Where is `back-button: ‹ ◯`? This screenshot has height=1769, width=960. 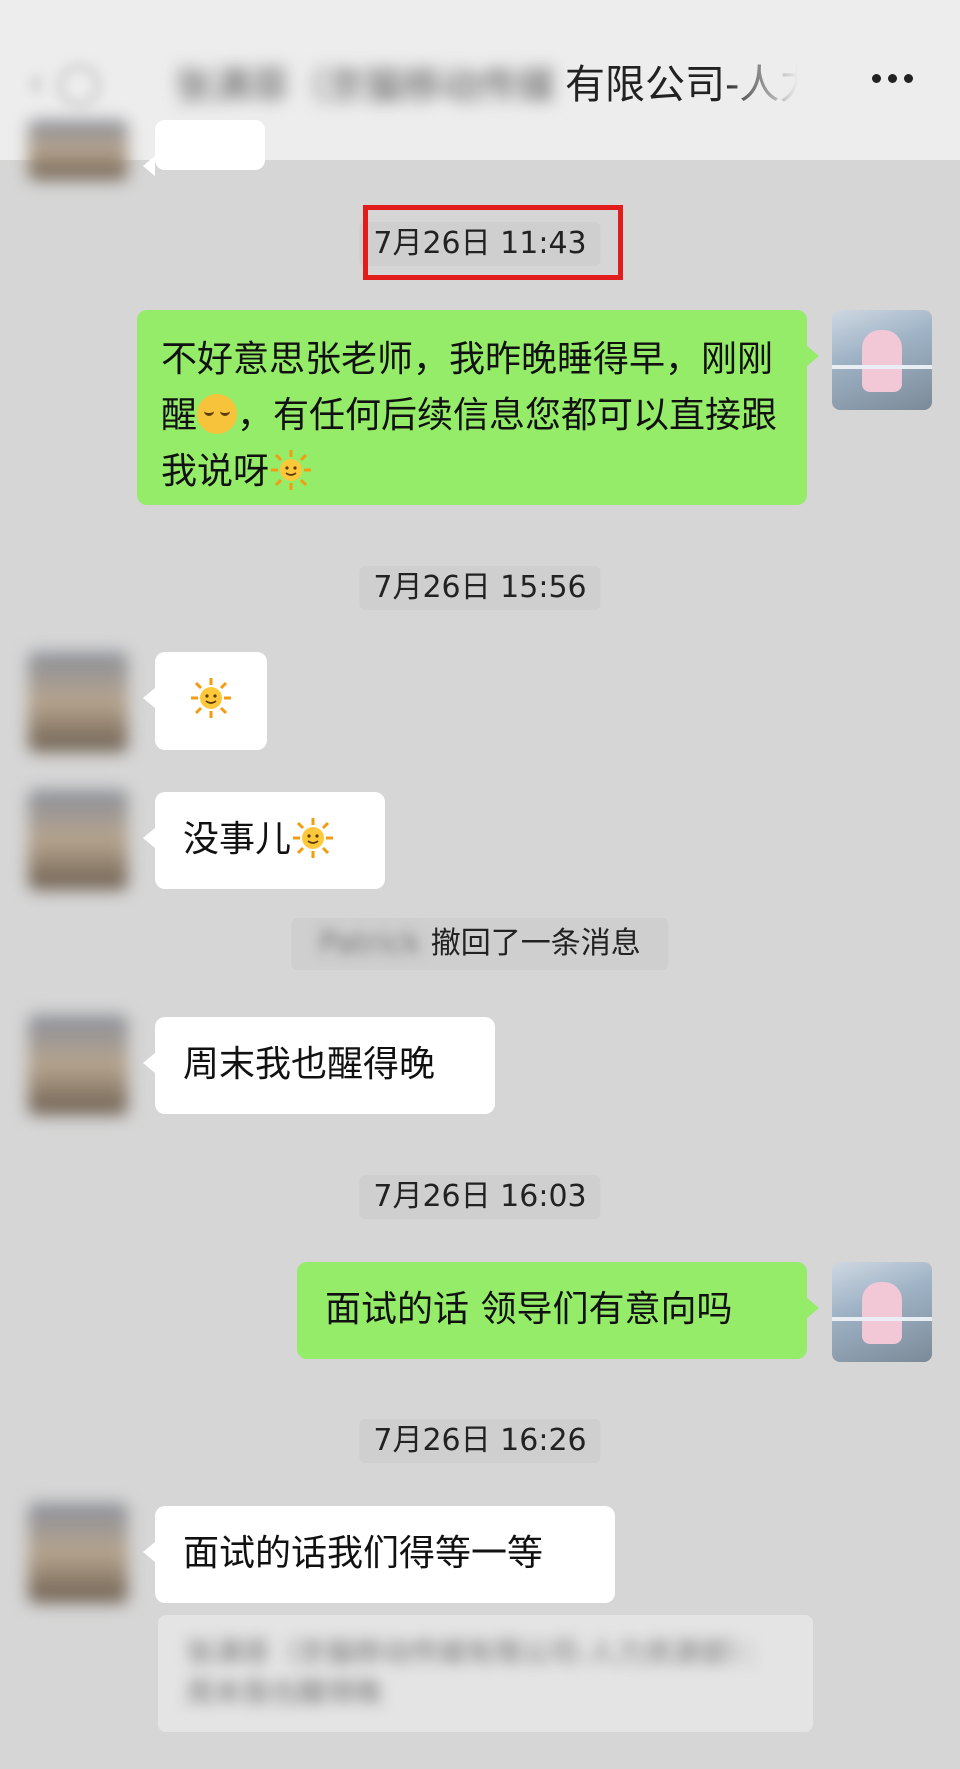 back-button: ‹ ◯ is located at coordinates (73, 83).